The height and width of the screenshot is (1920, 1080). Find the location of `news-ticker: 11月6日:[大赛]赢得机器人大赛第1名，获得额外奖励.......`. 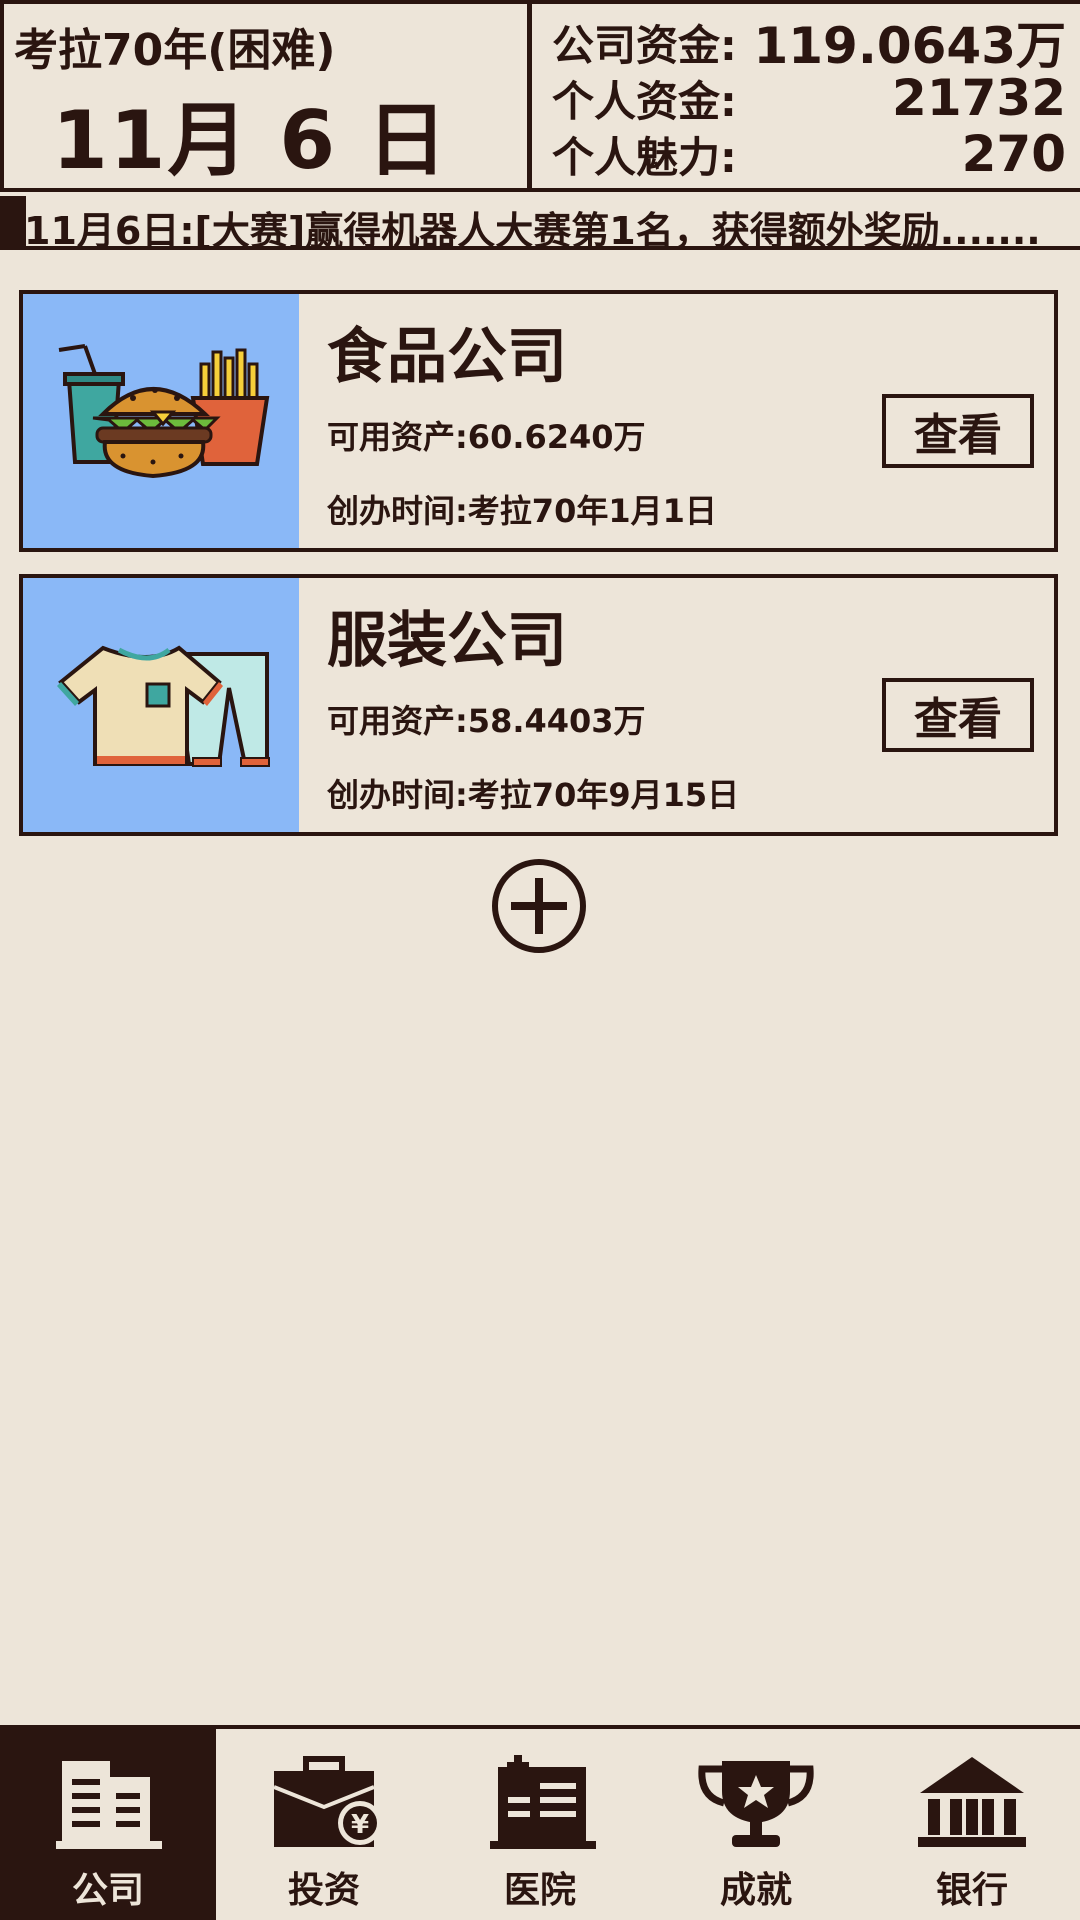

news-ticker: 11月6日:[大赛]赢得机器人大赛第1名，获得额外奖励....... is located at coordinates (540, 223).